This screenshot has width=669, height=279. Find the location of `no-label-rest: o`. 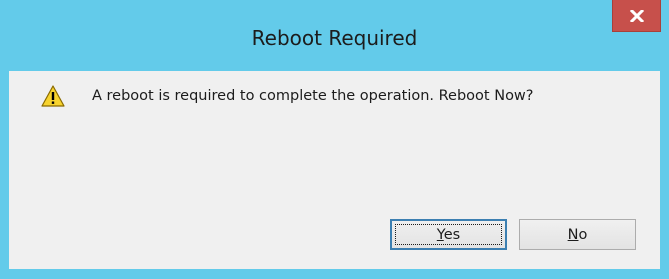

no-label-rest: o is located at coordinates (583, 234).